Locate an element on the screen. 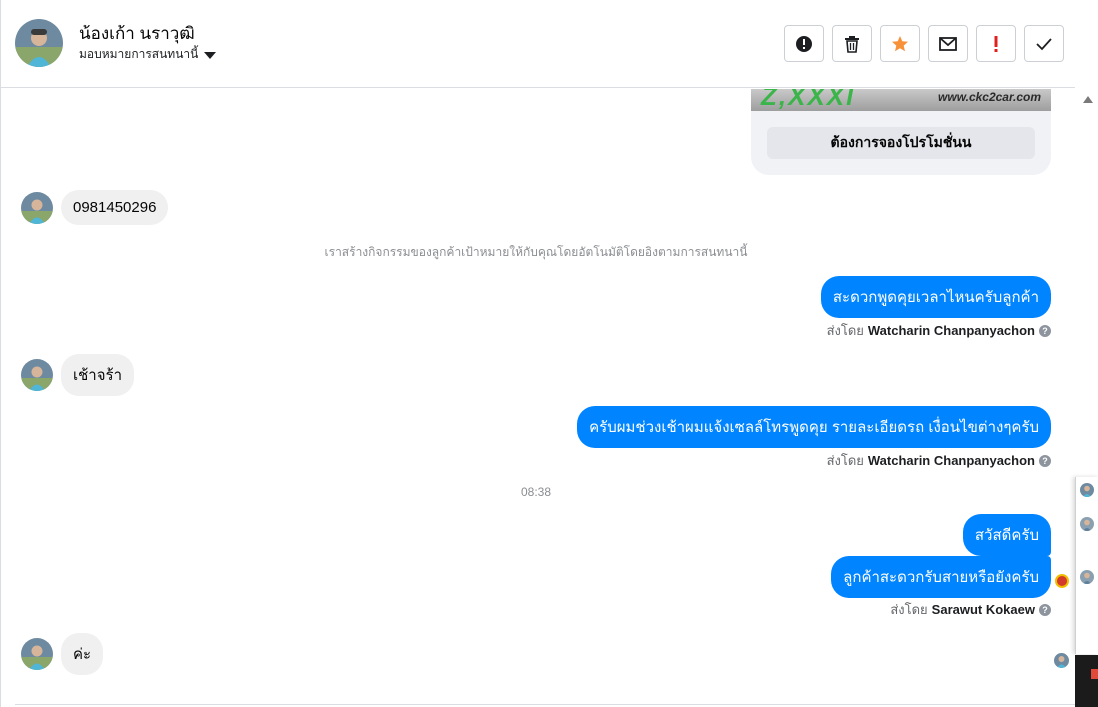 The height and width of the screenshot is (707, 1098). report-spam-button is located at coordinates (804, 43).